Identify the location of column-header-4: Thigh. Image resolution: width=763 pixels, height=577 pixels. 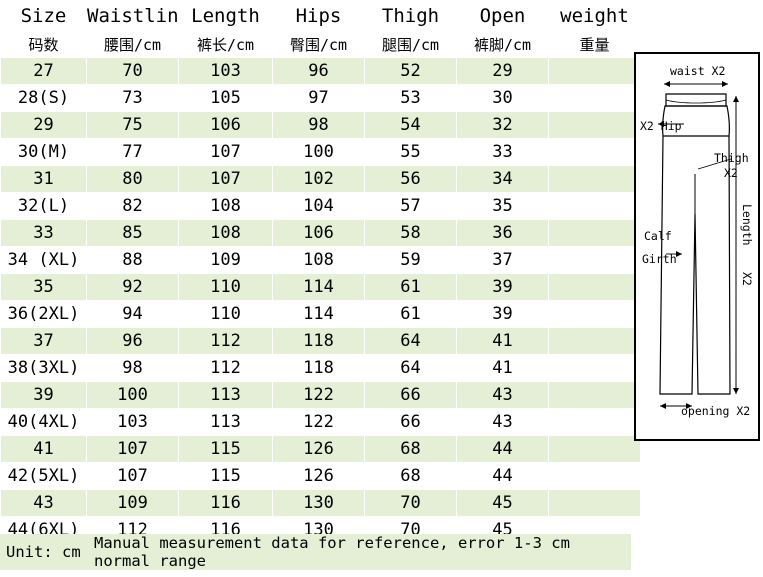
(410, 16).